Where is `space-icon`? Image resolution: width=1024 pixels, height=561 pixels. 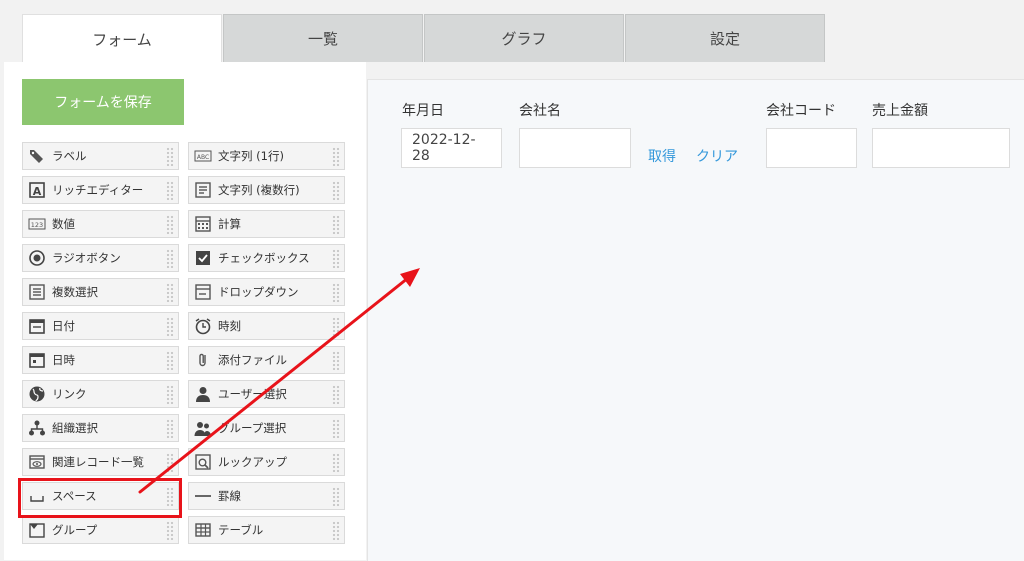 space-icon is located at coordinates (37, 496).